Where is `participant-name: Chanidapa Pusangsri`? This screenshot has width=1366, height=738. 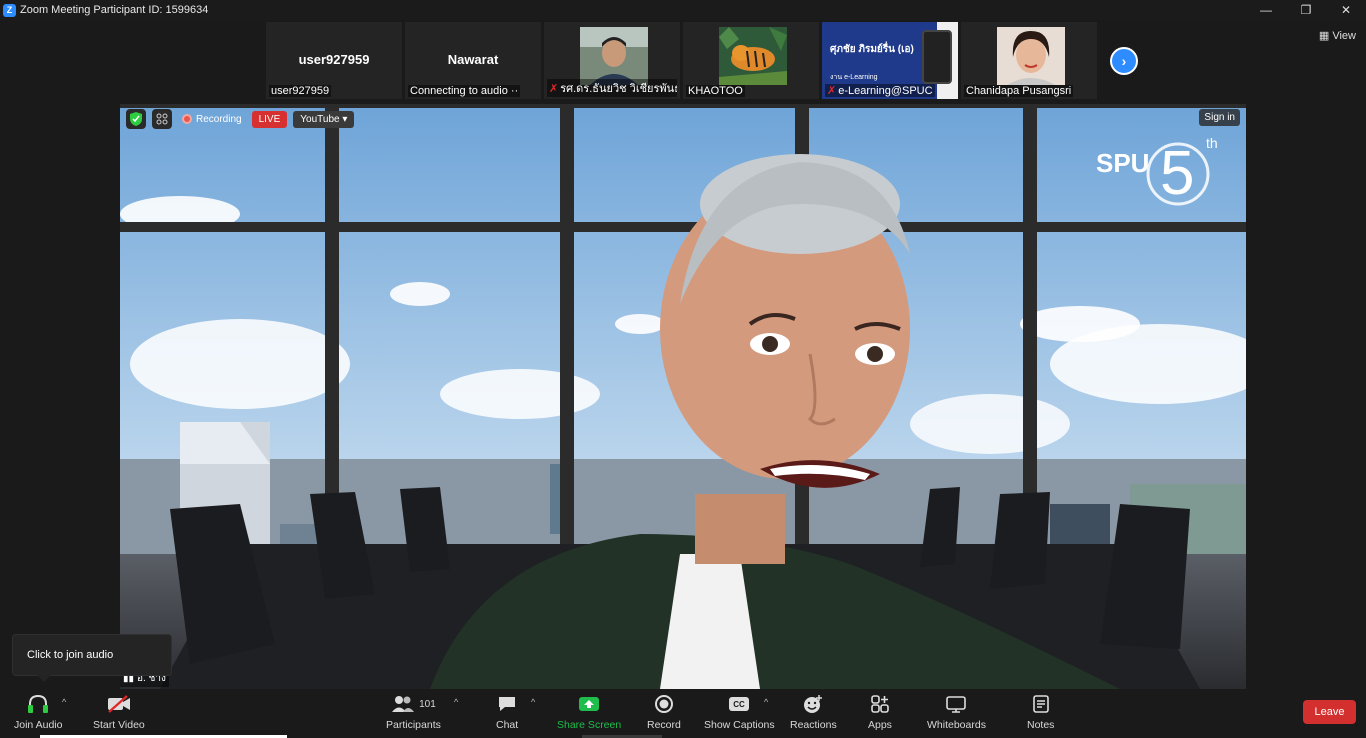
participant-name: Chanidapa Pusangsri is located at coordinates (1019, 91).